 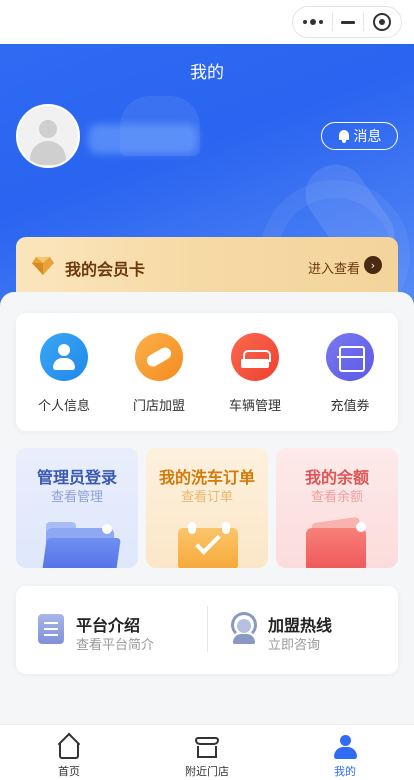 I want to click on user-icon, so click(x=64, y=357).